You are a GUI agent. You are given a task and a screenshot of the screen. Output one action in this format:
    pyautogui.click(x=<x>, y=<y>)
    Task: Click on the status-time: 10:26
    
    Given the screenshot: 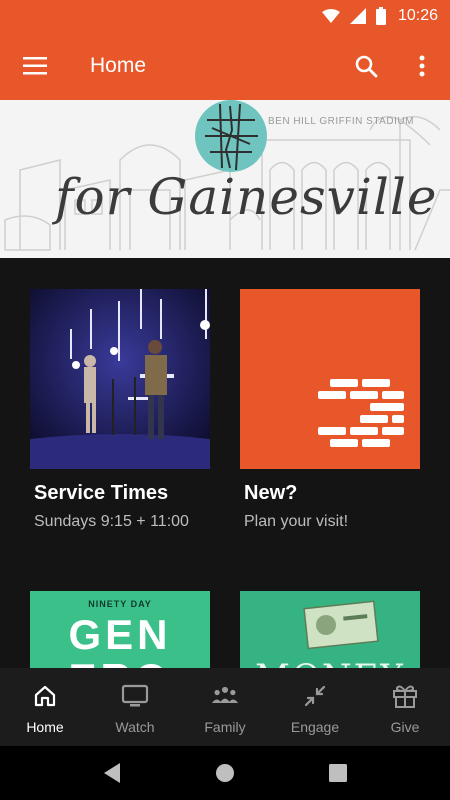 What is the action you would take?
    pyautogui.click(x=417, y=15)
    